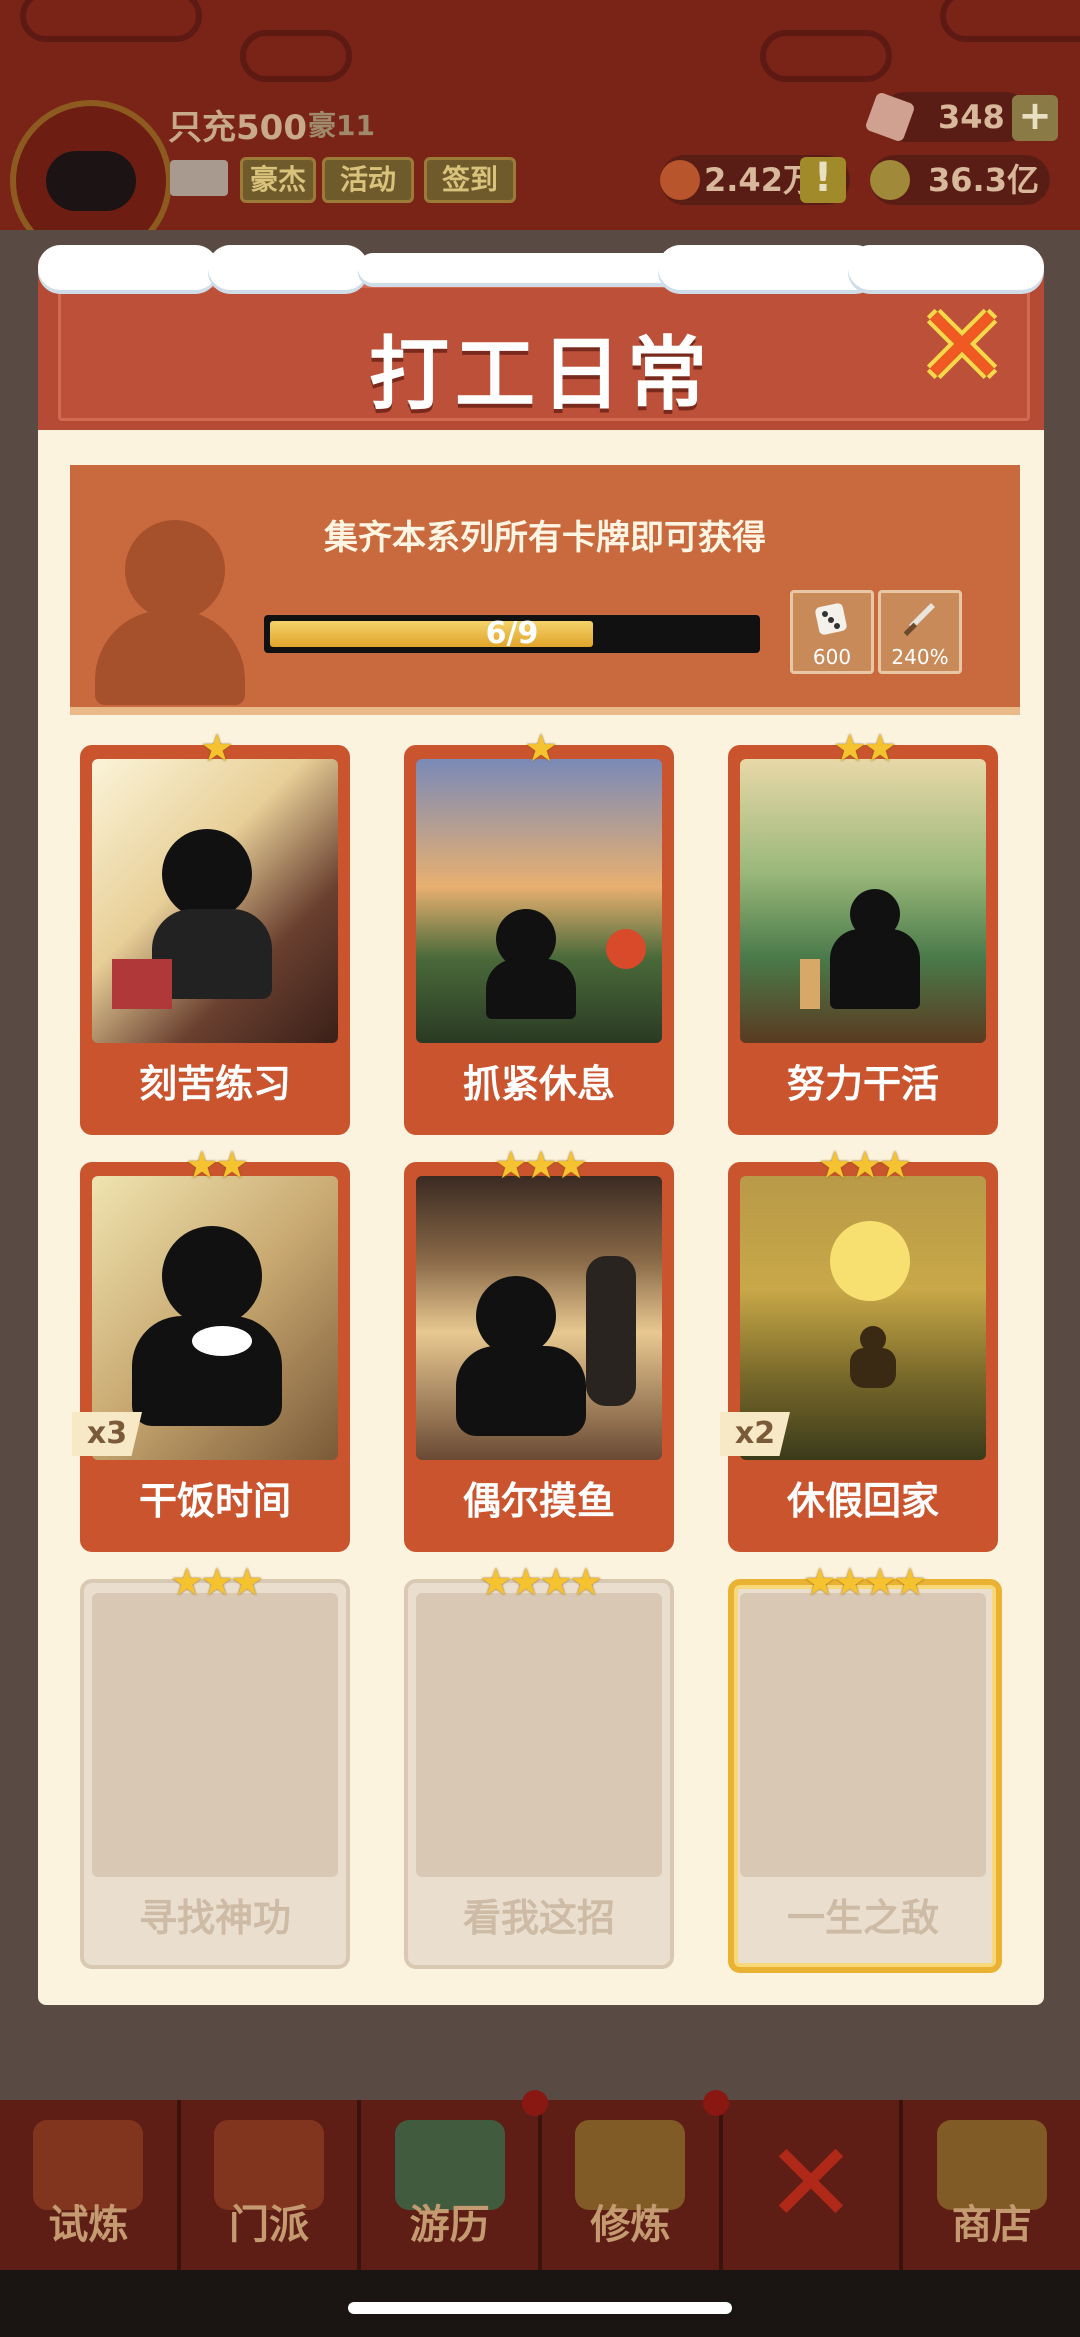 The height and width of the screenshot is (2337, 1080). Describe the element at coordinates (991, 2185) in the screenshot. I see `nav-shop: 商店` at that location.